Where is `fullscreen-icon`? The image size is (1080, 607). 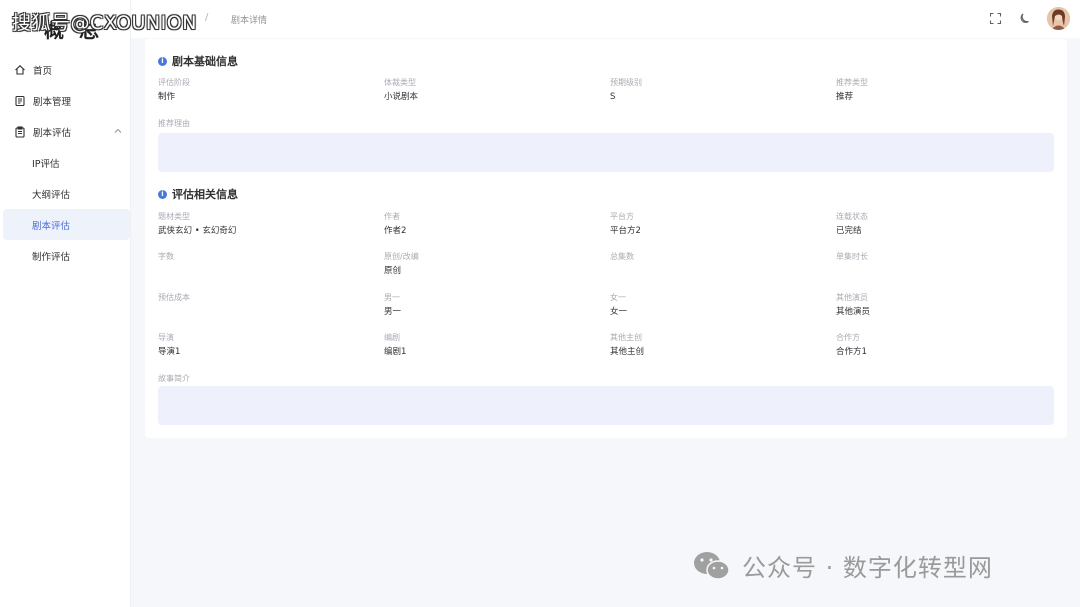
fullscreen-icon is located at coordinates (995, 18).